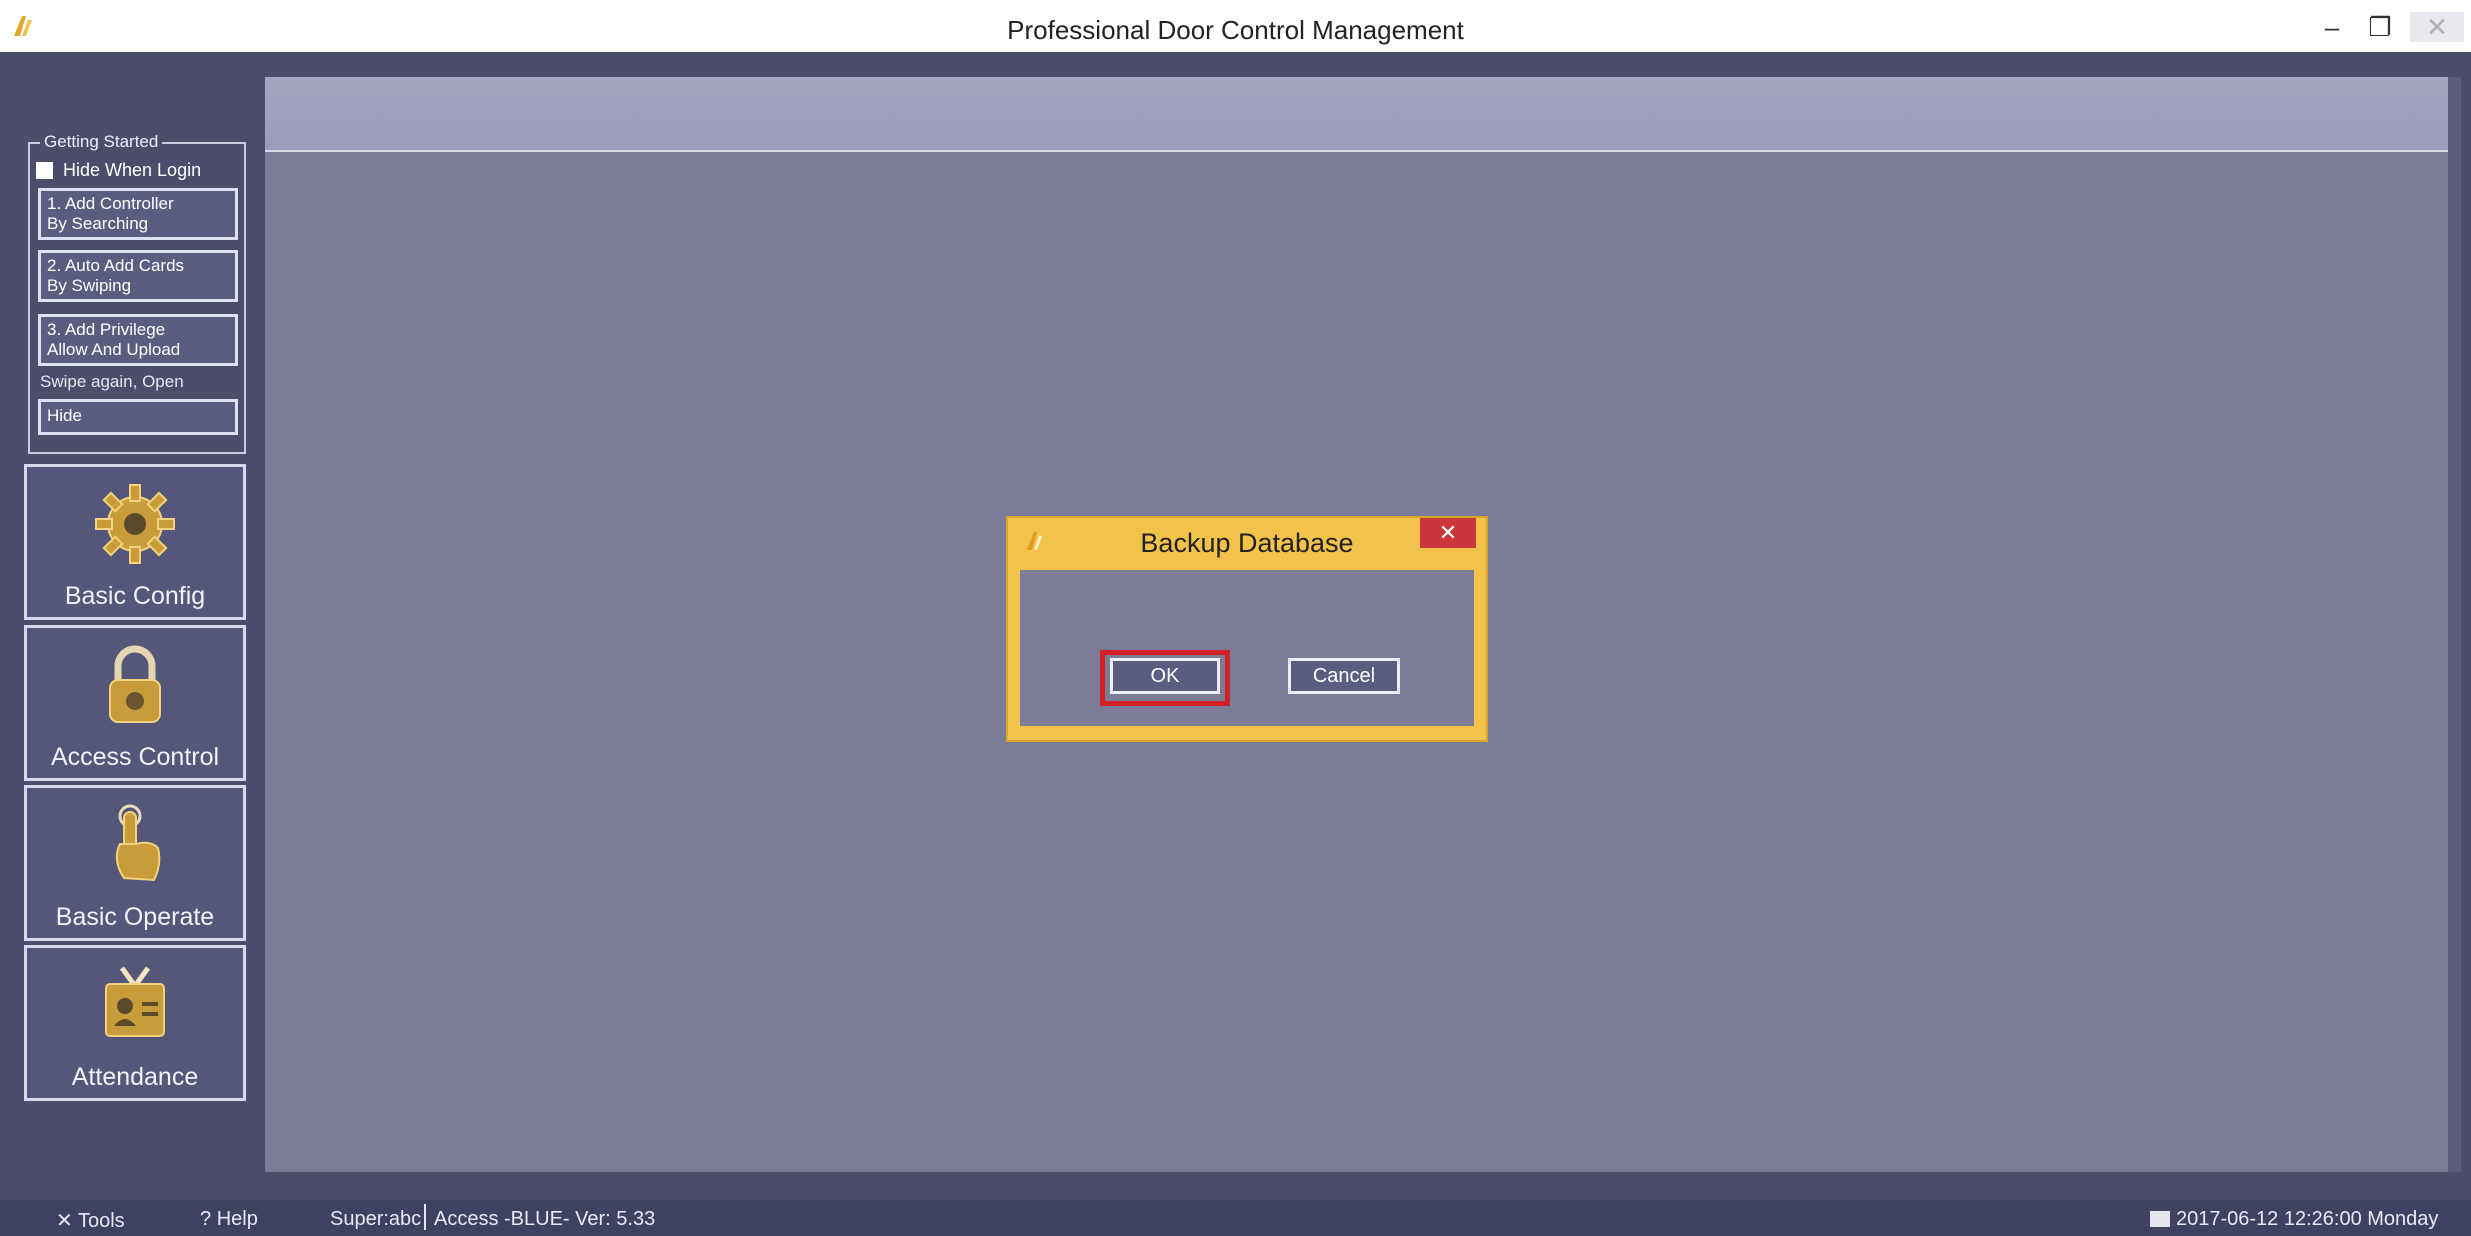  Describe the element at coordinates (2437, 27) in the screenshot. I see `close-window-button: ✕` at that location.